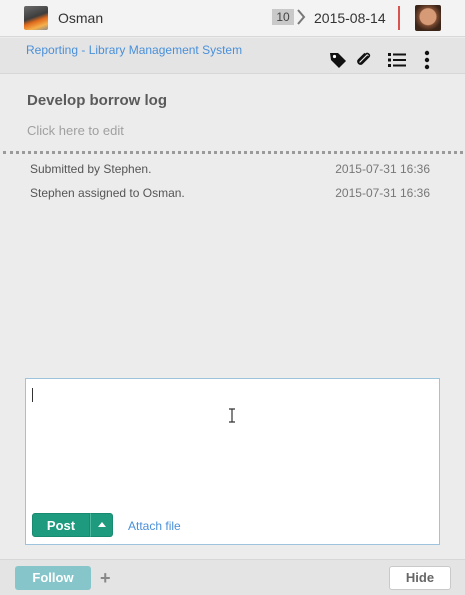  Describe the element at coordinates (32, 395) in the screenshot. I see `text-caret` at that location.